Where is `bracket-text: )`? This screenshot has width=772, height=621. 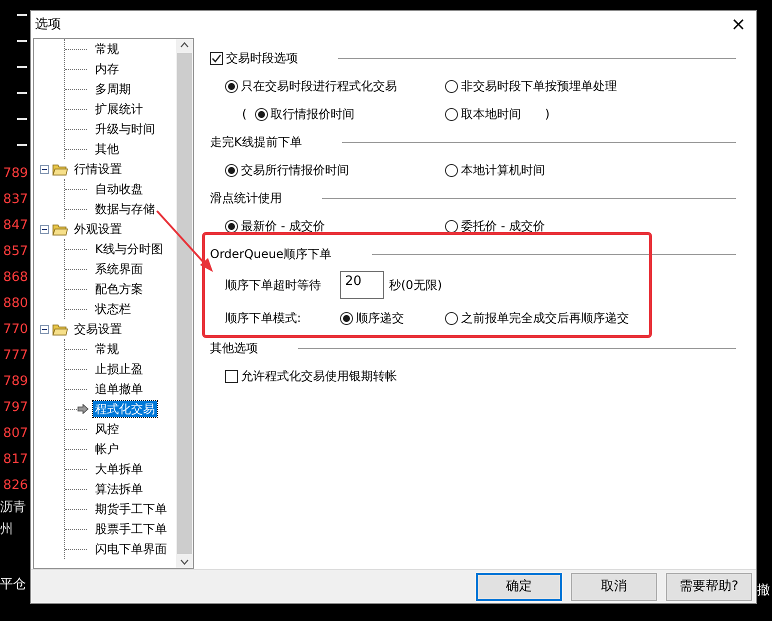
bracket-text: ) is located at coordinates (547, 114).